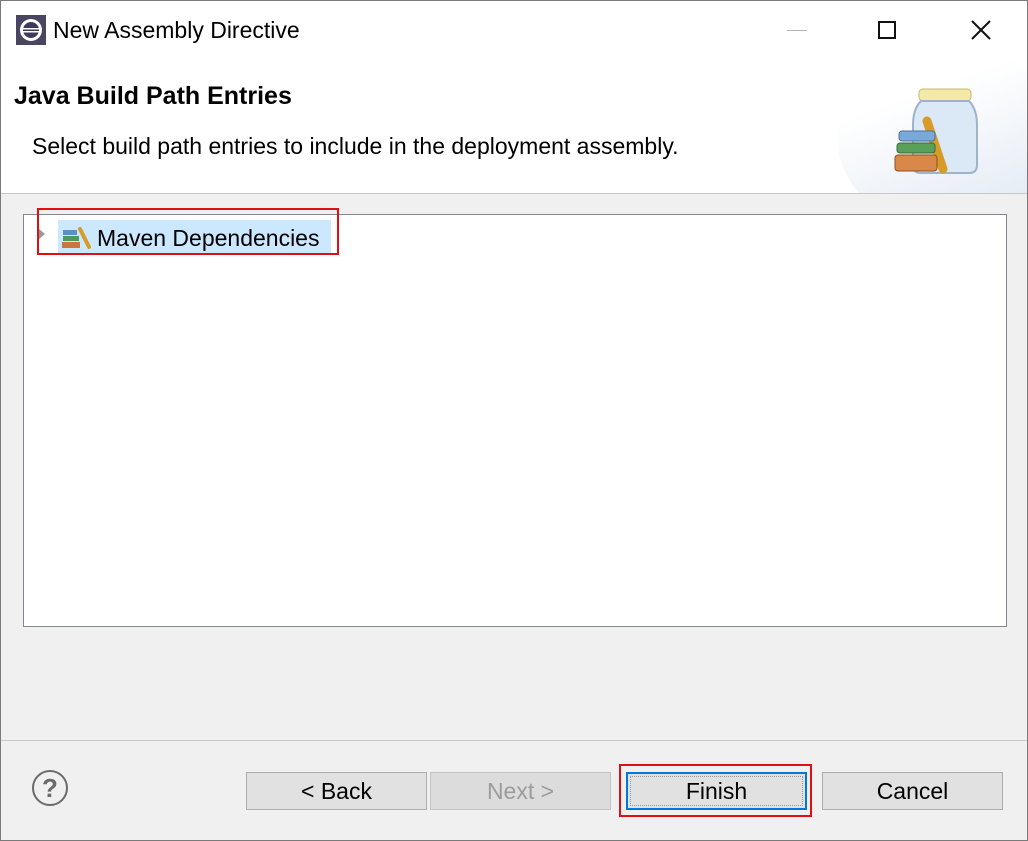  What do you see at coordinates (176, 30) in the screenshot?
I see `window-title: New Assembly Directive` at bounding box center [176, 30].